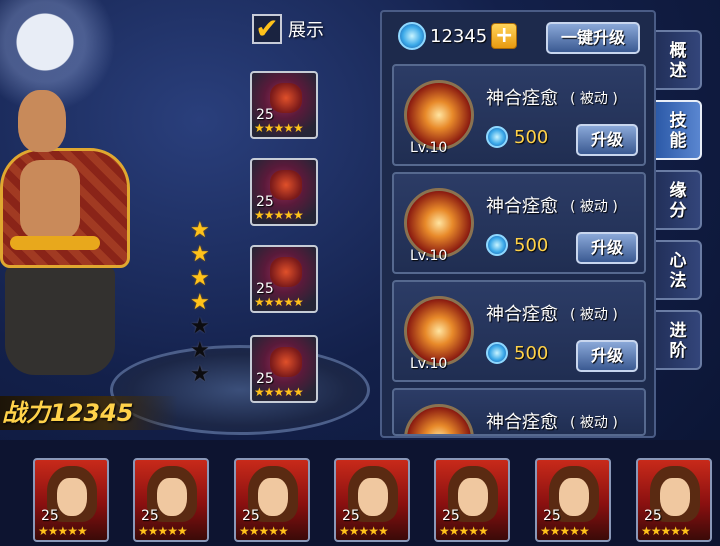  I want to click on tab-advance: 进 阶, so click(679, 340).